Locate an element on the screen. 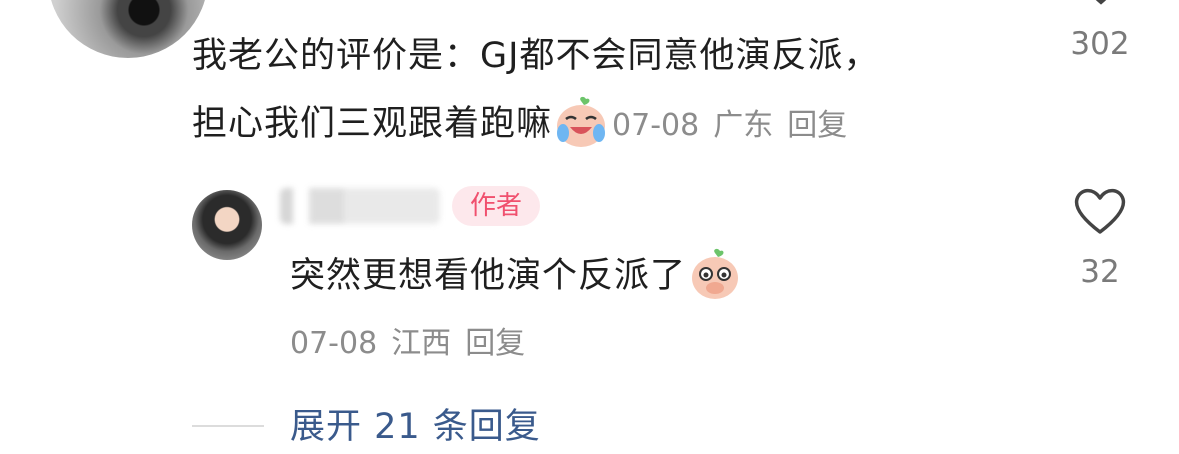 The height and width of the screenshot is (454, 1179). reply-body: 突然更想看他演个反派了 is located at coordinates (518, 276).